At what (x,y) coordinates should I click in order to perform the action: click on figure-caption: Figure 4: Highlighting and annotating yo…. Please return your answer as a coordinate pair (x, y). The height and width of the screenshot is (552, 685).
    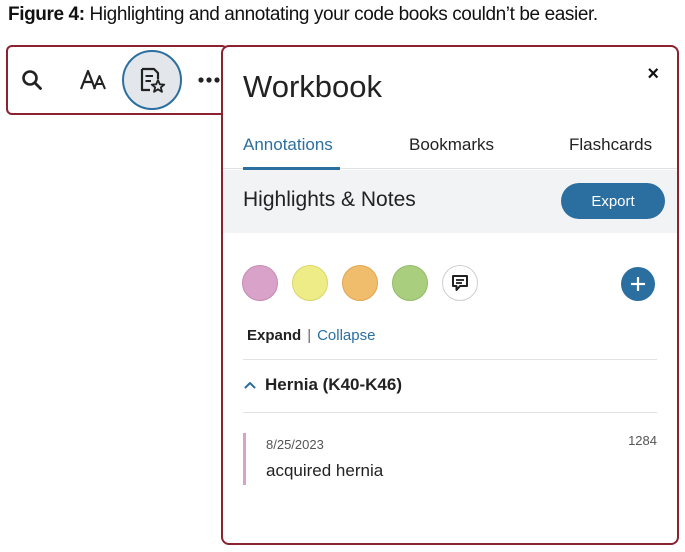
    Looking at the image, I should click on (303, 15).